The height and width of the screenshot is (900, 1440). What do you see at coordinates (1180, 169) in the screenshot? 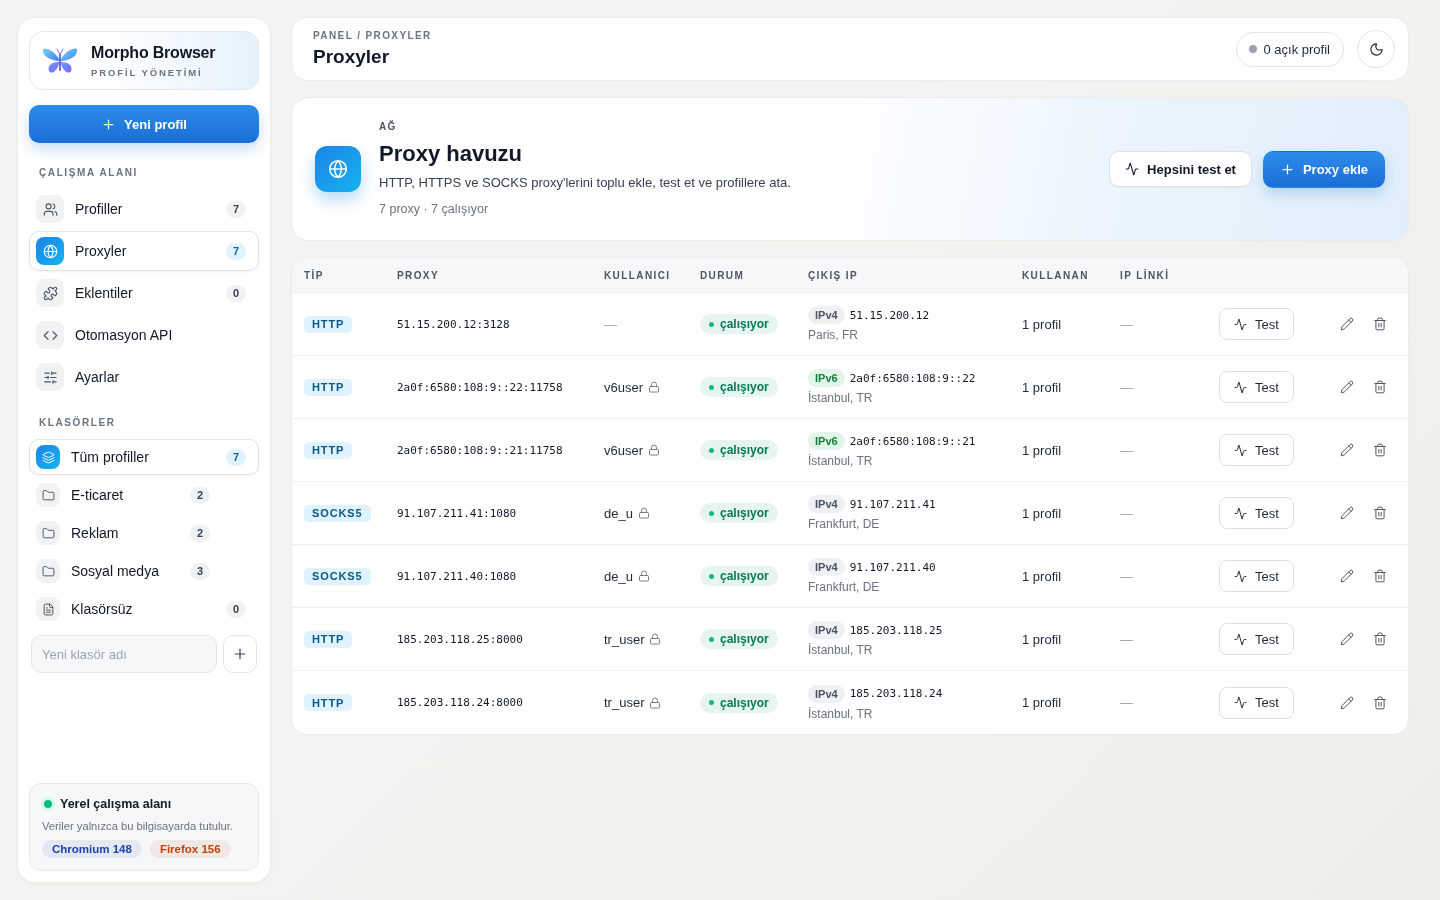
I see `test-all-button: Hepsini test et` at bounding box center [1180, 169].